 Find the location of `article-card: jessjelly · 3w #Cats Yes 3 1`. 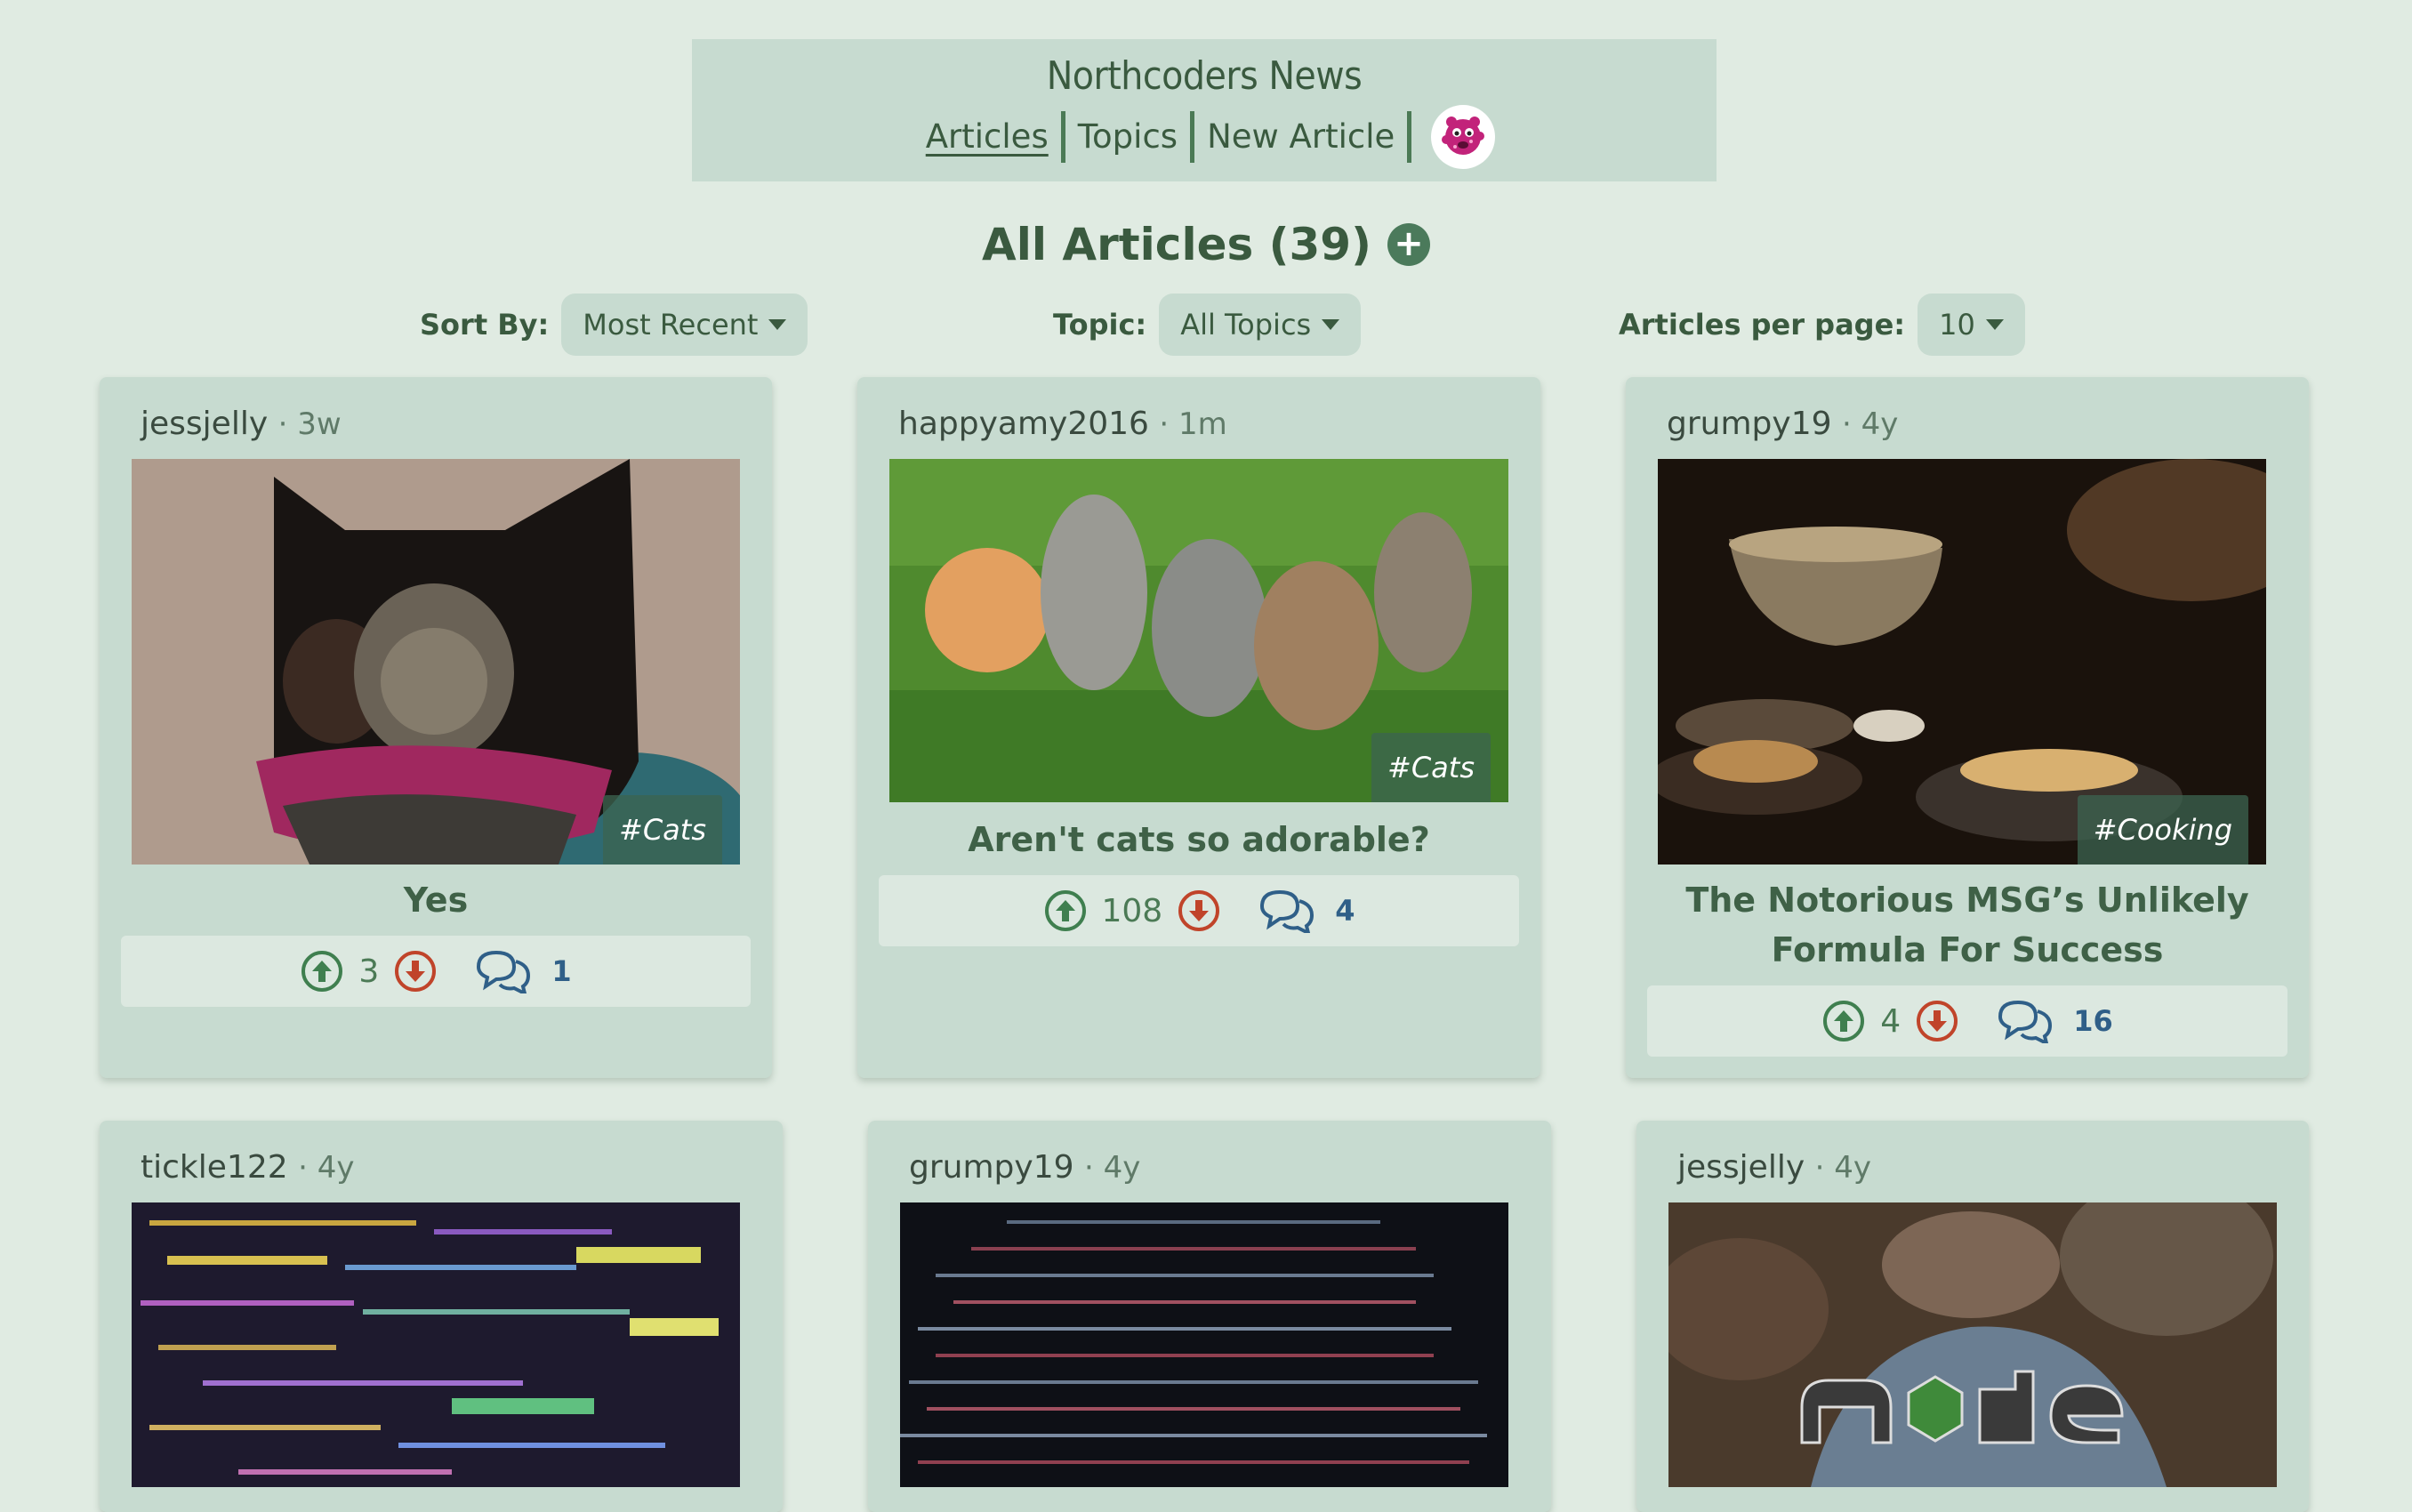

article-card: jessjelly · 3w #Cats Yes 3 1 is located at coordinates (436, 727).